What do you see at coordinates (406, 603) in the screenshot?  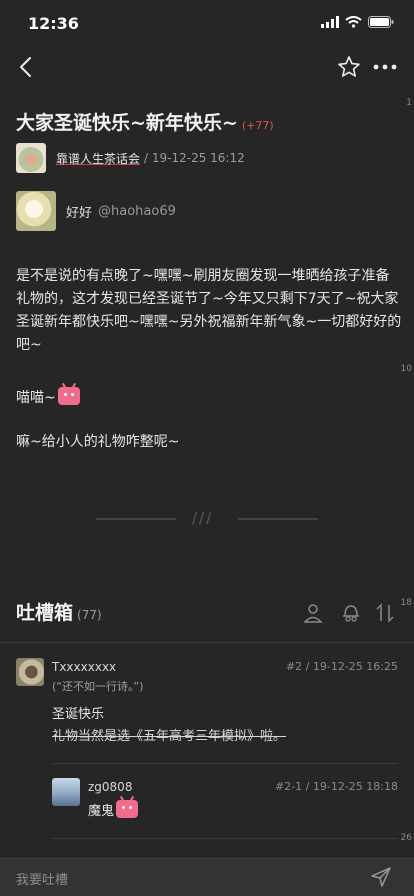 I see `page-counter: 18` at bounding box center [406, 603].